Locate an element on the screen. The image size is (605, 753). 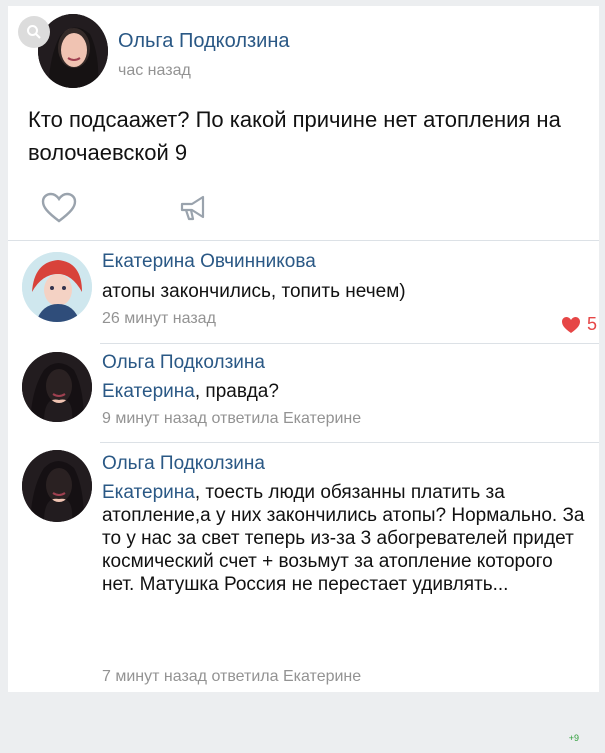
comment-like-button: 5 is located at coordinates (579, 324).